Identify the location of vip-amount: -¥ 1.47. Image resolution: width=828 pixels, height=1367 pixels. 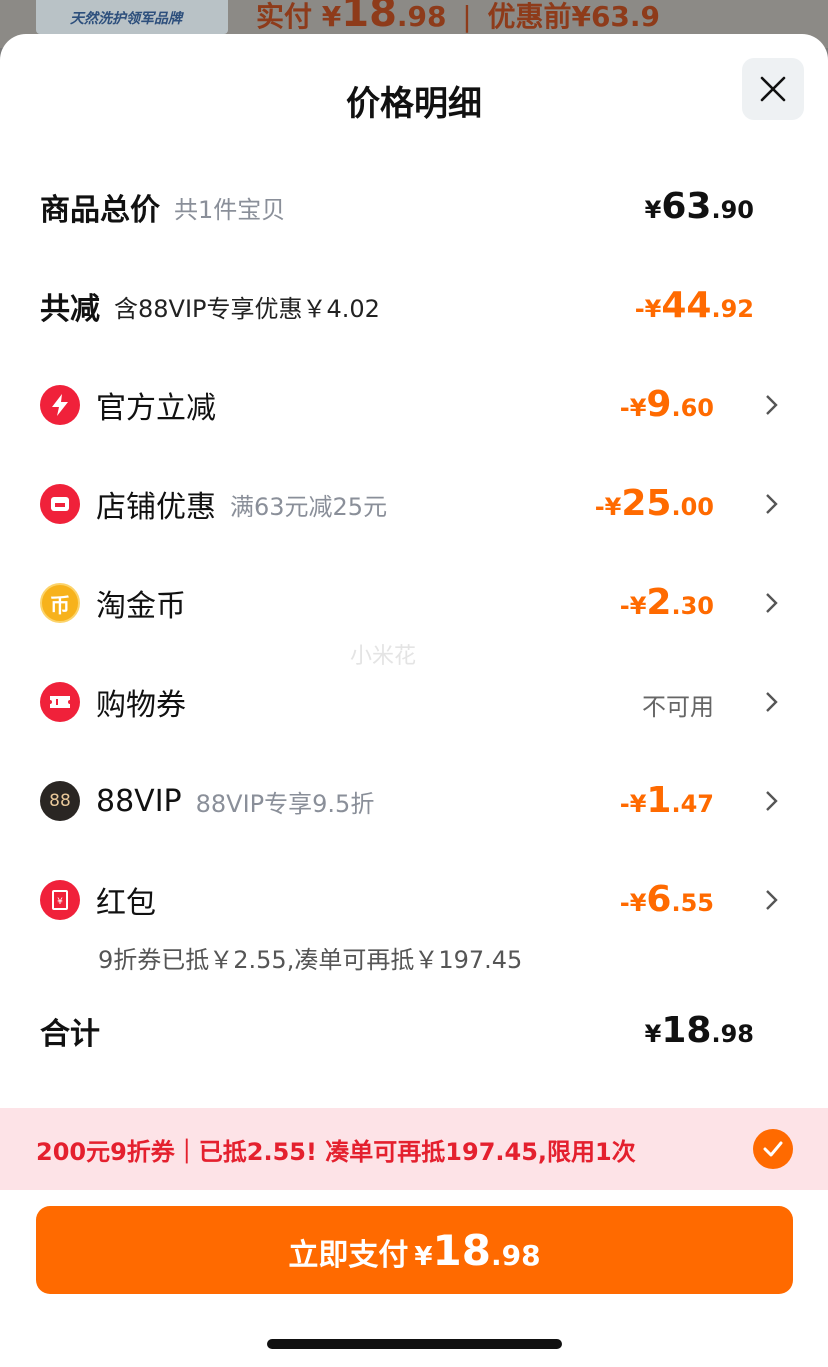
(667, 801).